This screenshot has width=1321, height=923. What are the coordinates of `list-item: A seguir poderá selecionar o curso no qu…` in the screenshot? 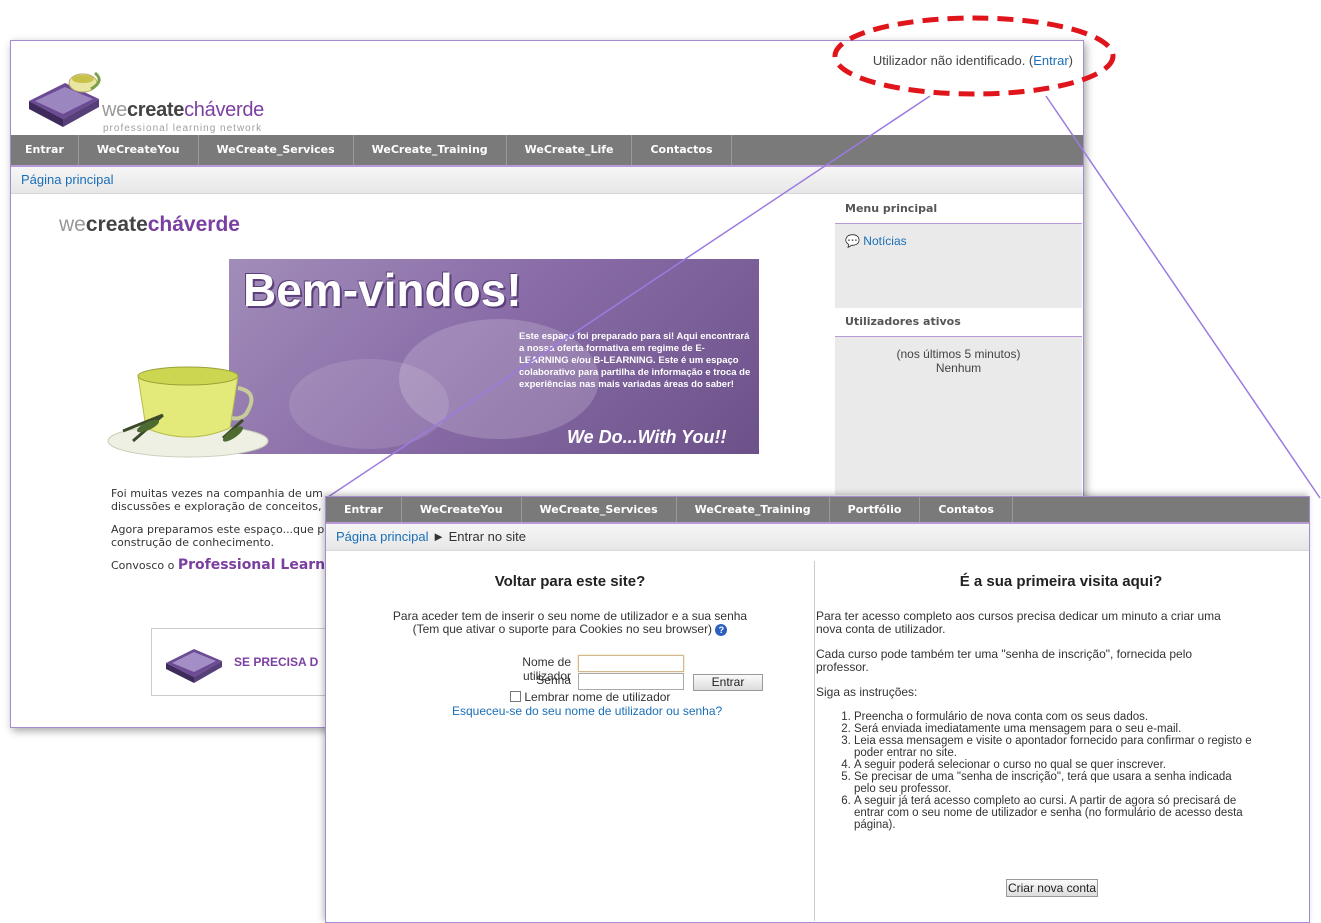 It's located at (1054, 765).